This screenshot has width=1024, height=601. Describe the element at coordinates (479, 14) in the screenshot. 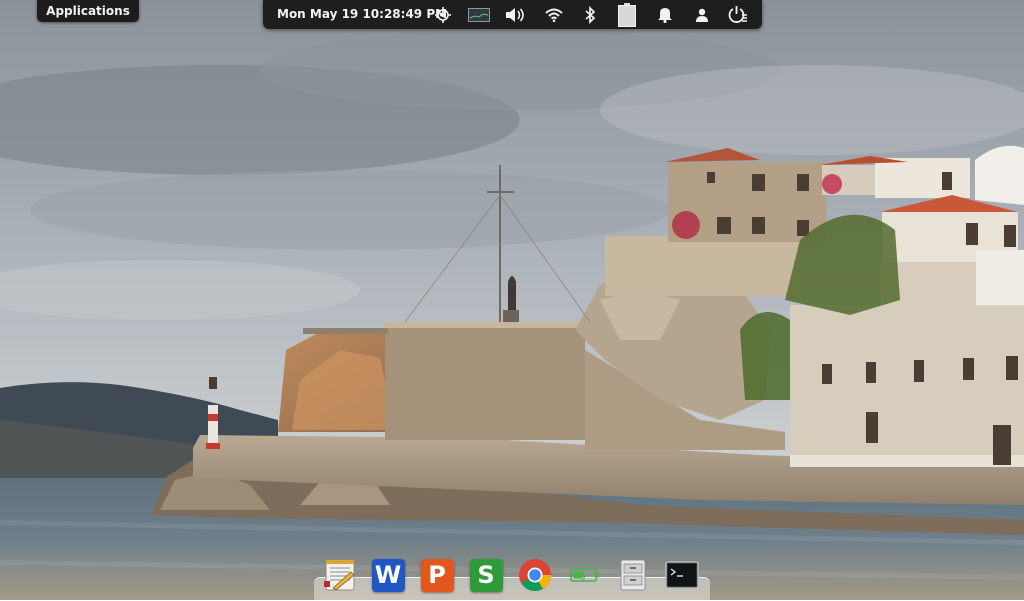

I see `monitor-graph-icon` at that location.